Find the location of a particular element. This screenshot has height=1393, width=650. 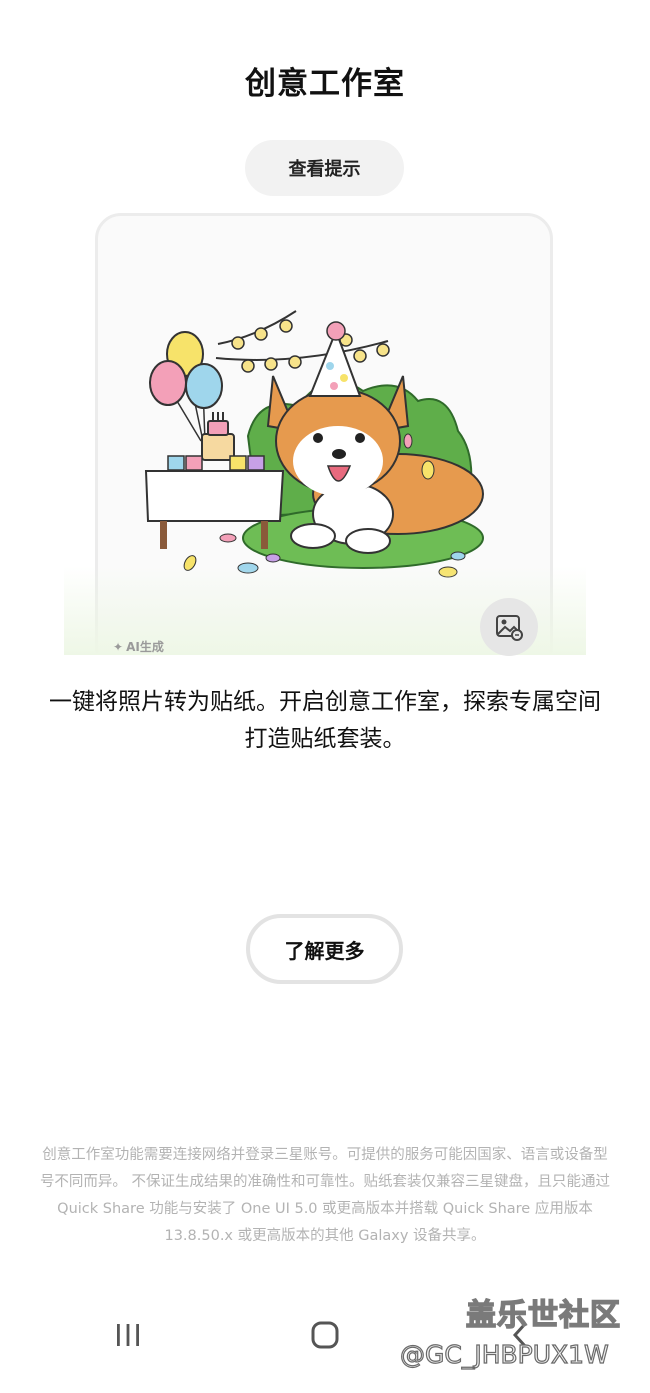

home-button is located at coordinates (325, 1335).